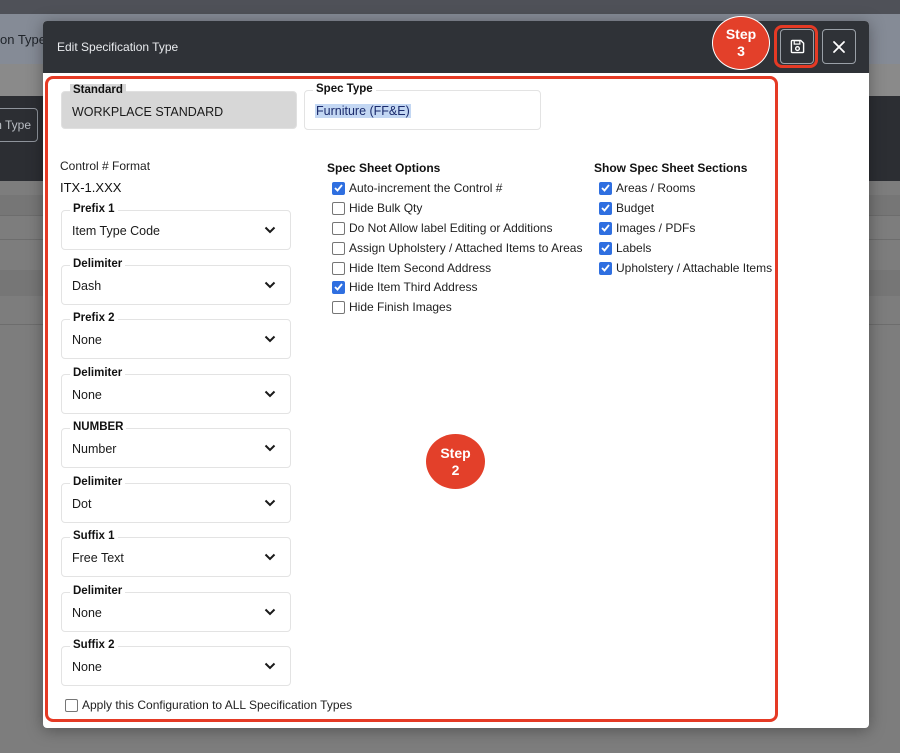  What do you see at coordinates (450, 7) in the screenshot?
I see `app-top-bar` at bounding box center [450, 7].